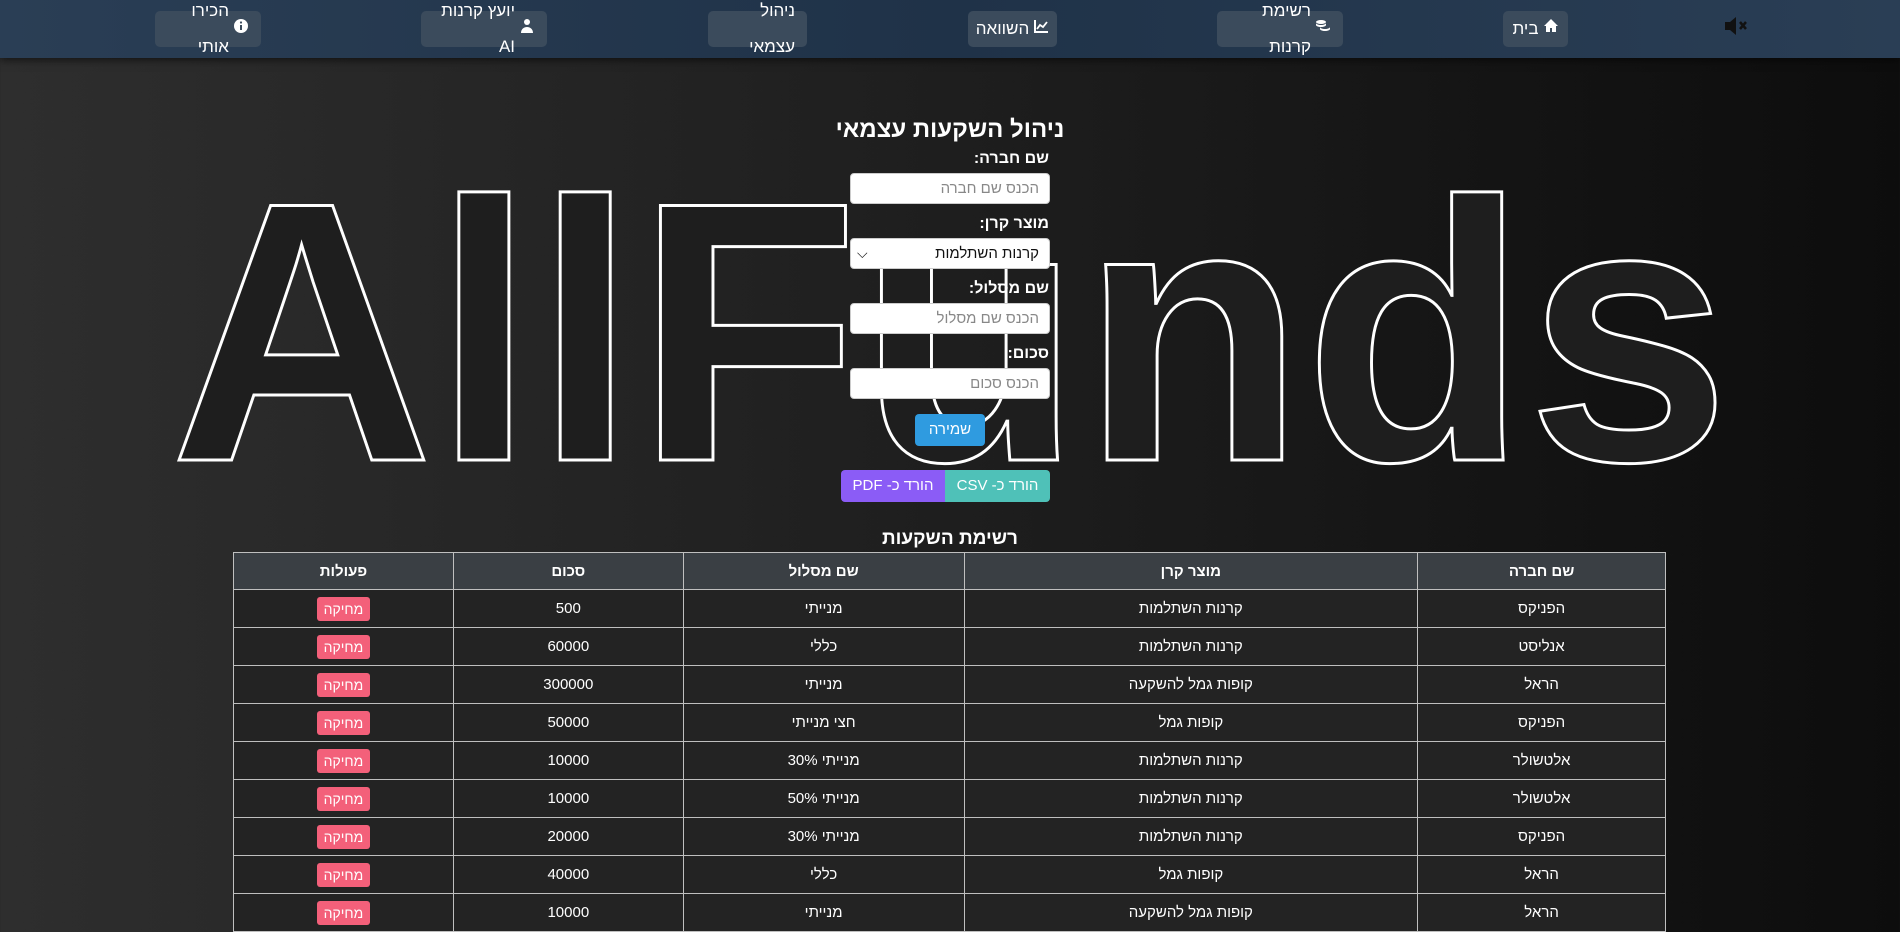 The width and height of the screenshot is (1900, 932). Describe the element at coordinates (893, 486) in the screenshot. I see `download-pdf-button: הורד כ- PDF` at that location.